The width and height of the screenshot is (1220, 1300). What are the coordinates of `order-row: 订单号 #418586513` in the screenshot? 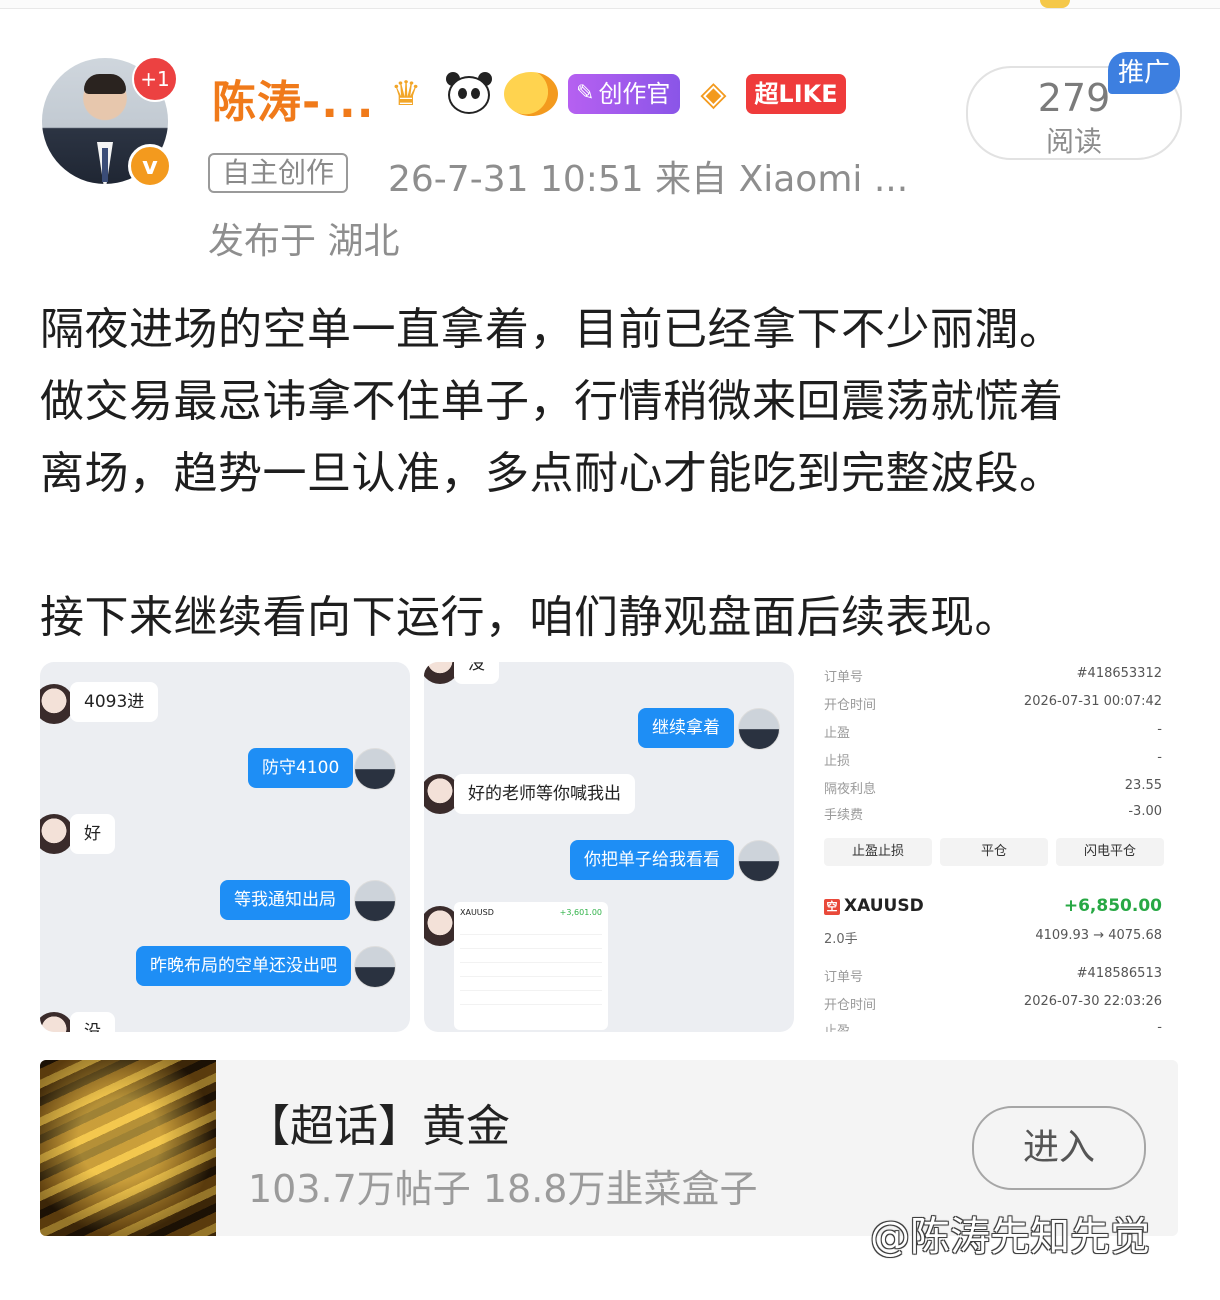 It's located at (993, 975).